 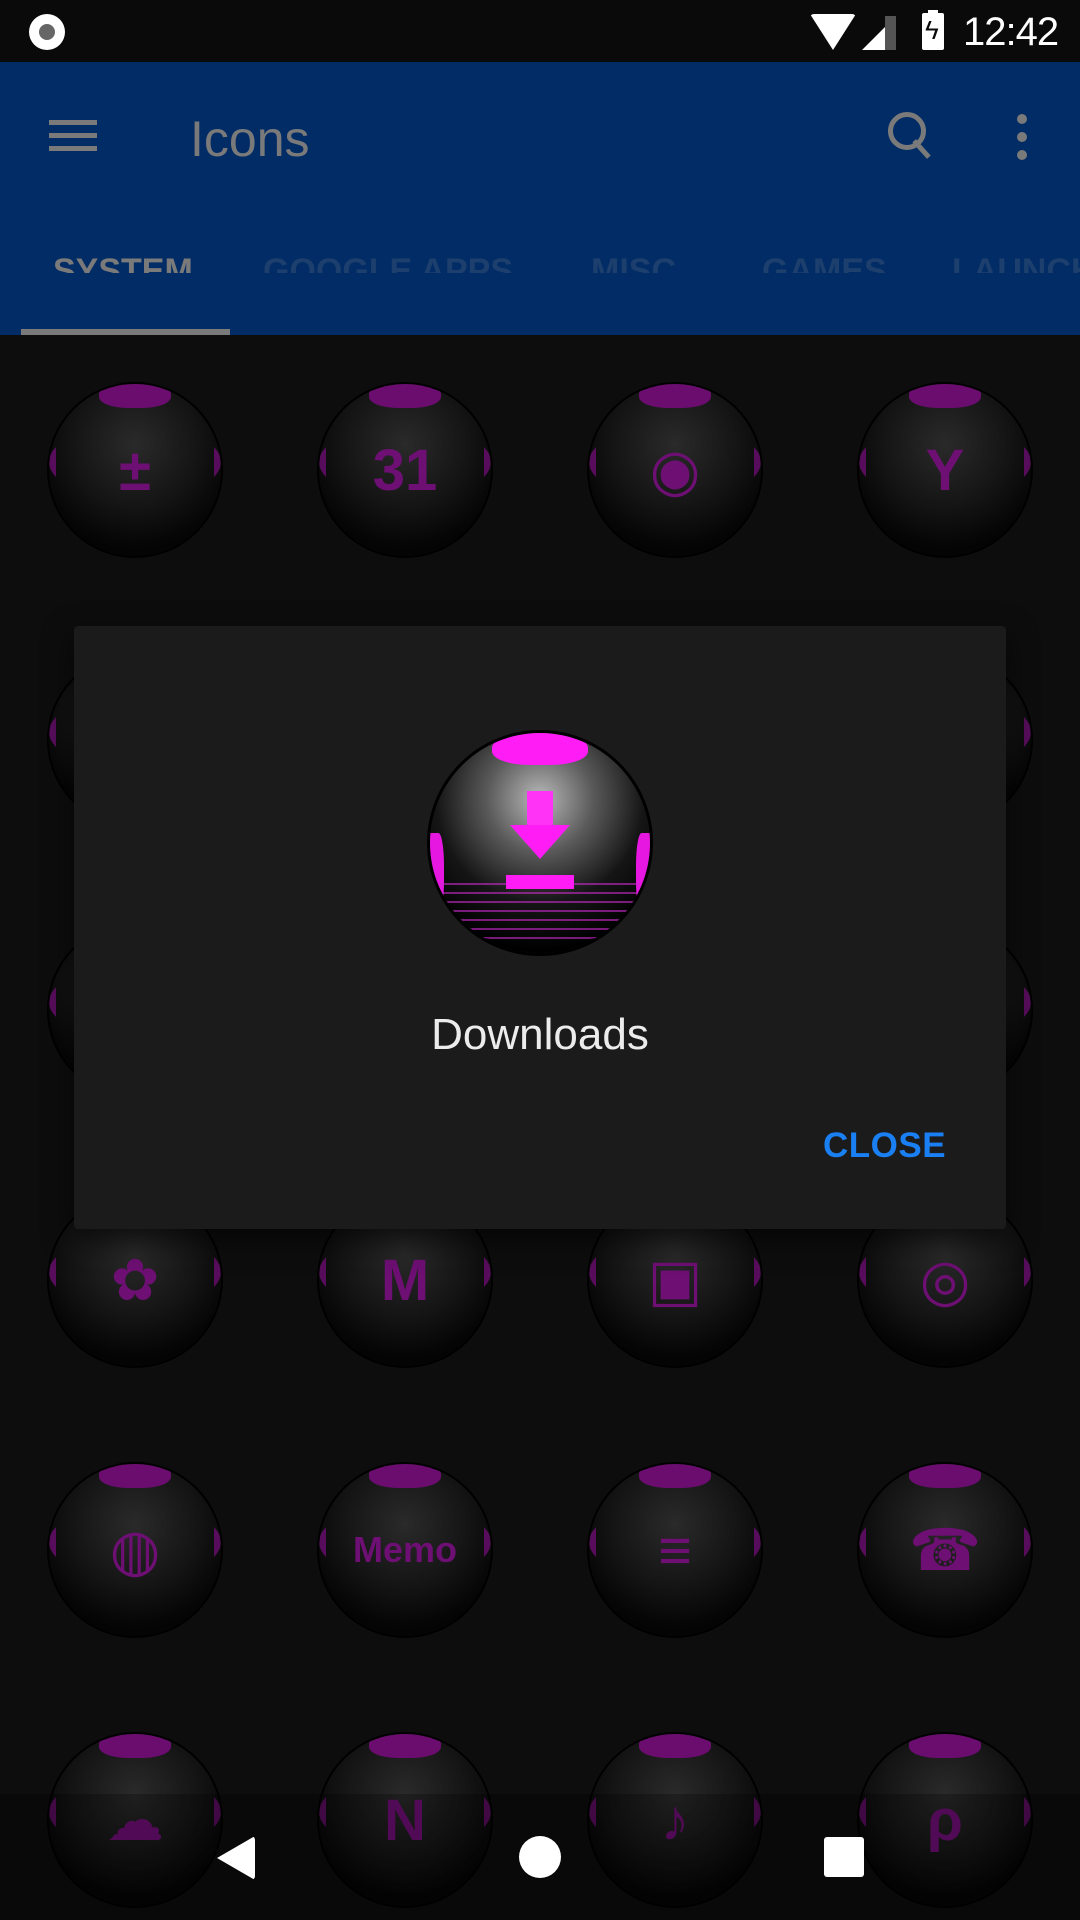 I want to click on globe-glyph: ◍, so click(x=135, y=1550).